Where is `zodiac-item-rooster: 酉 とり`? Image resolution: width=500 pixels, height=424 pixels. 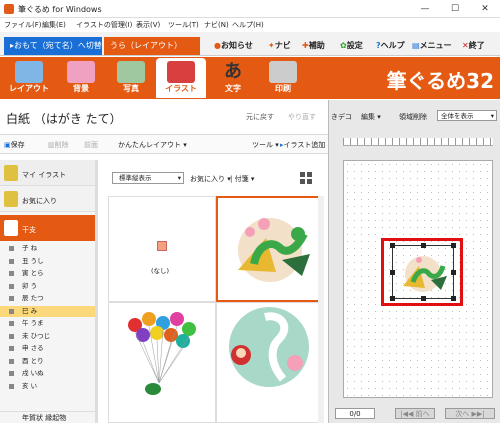
zodiac-item-rooster: 酉 とり is located at coordinates (47, 362).